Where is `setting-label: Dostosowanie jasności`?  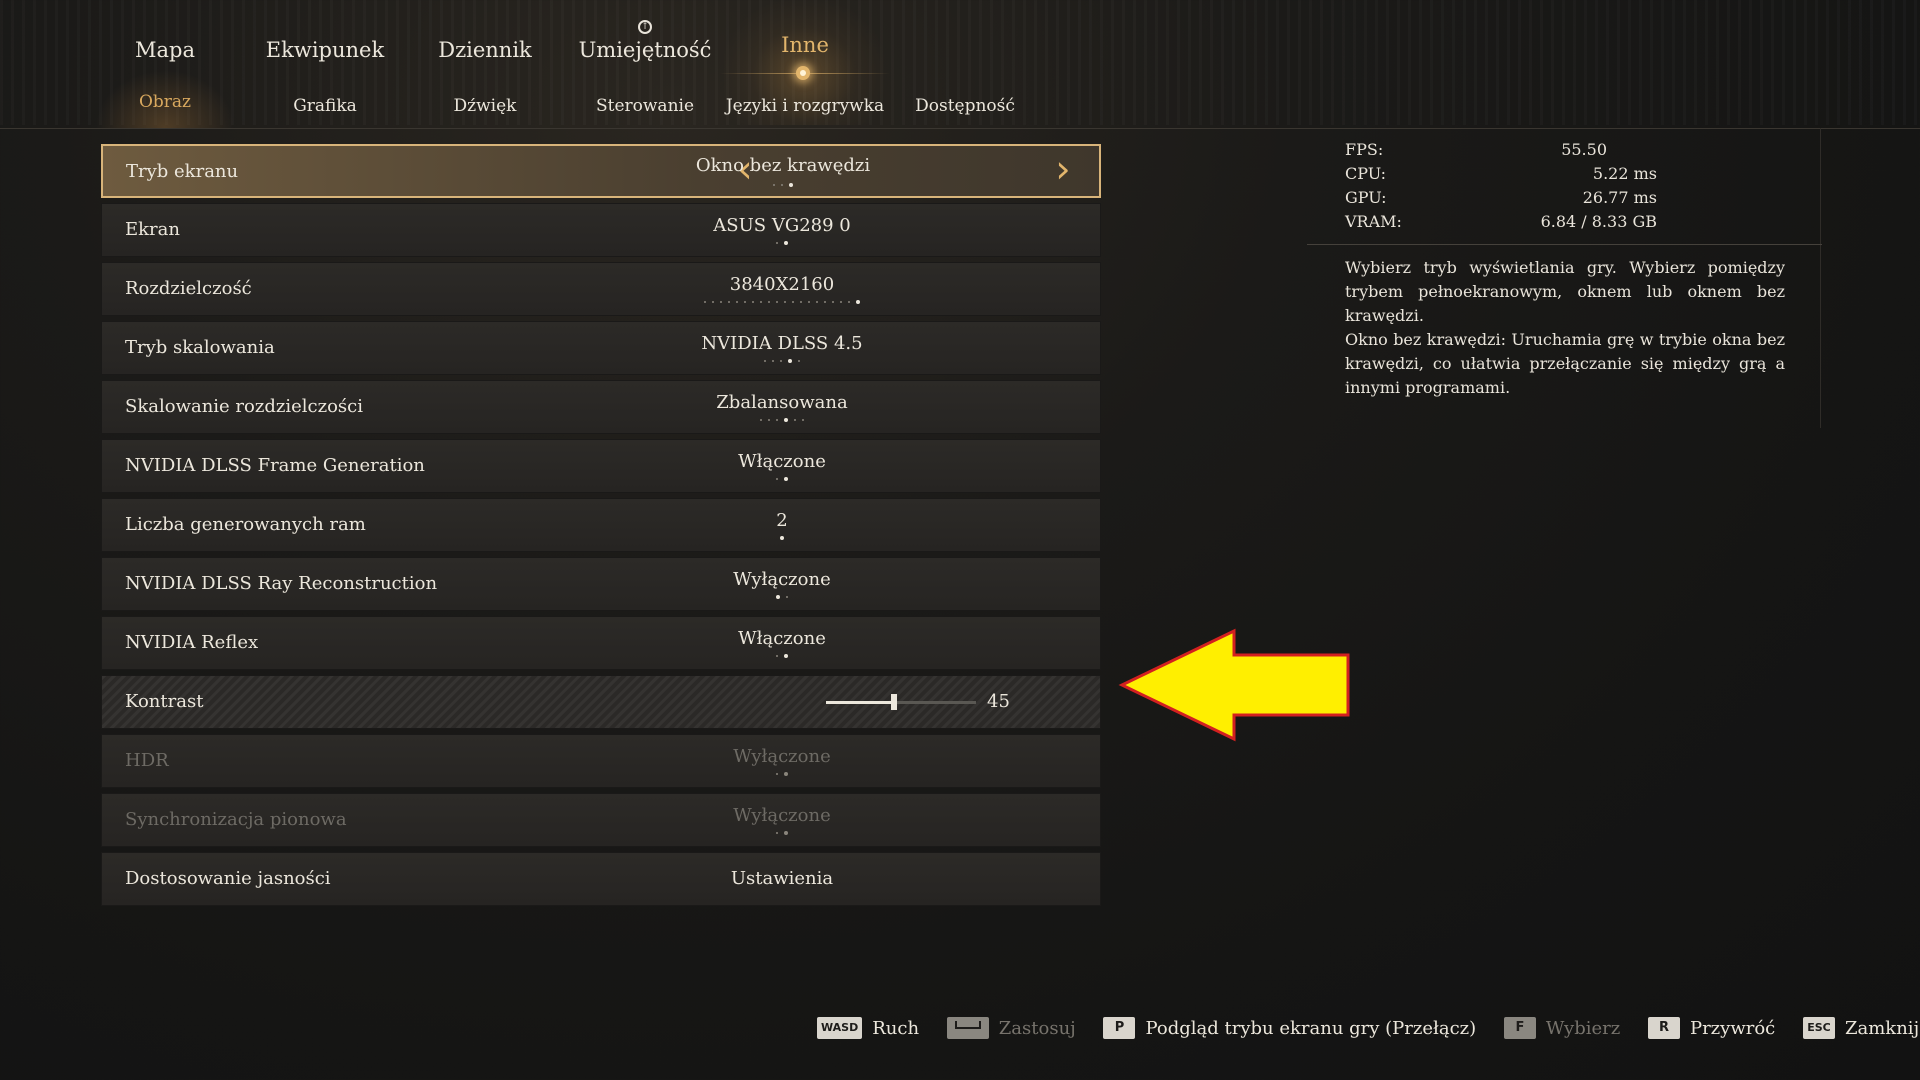
setting-label: Dostosowanie jasności is located at coordinates (228, 878).